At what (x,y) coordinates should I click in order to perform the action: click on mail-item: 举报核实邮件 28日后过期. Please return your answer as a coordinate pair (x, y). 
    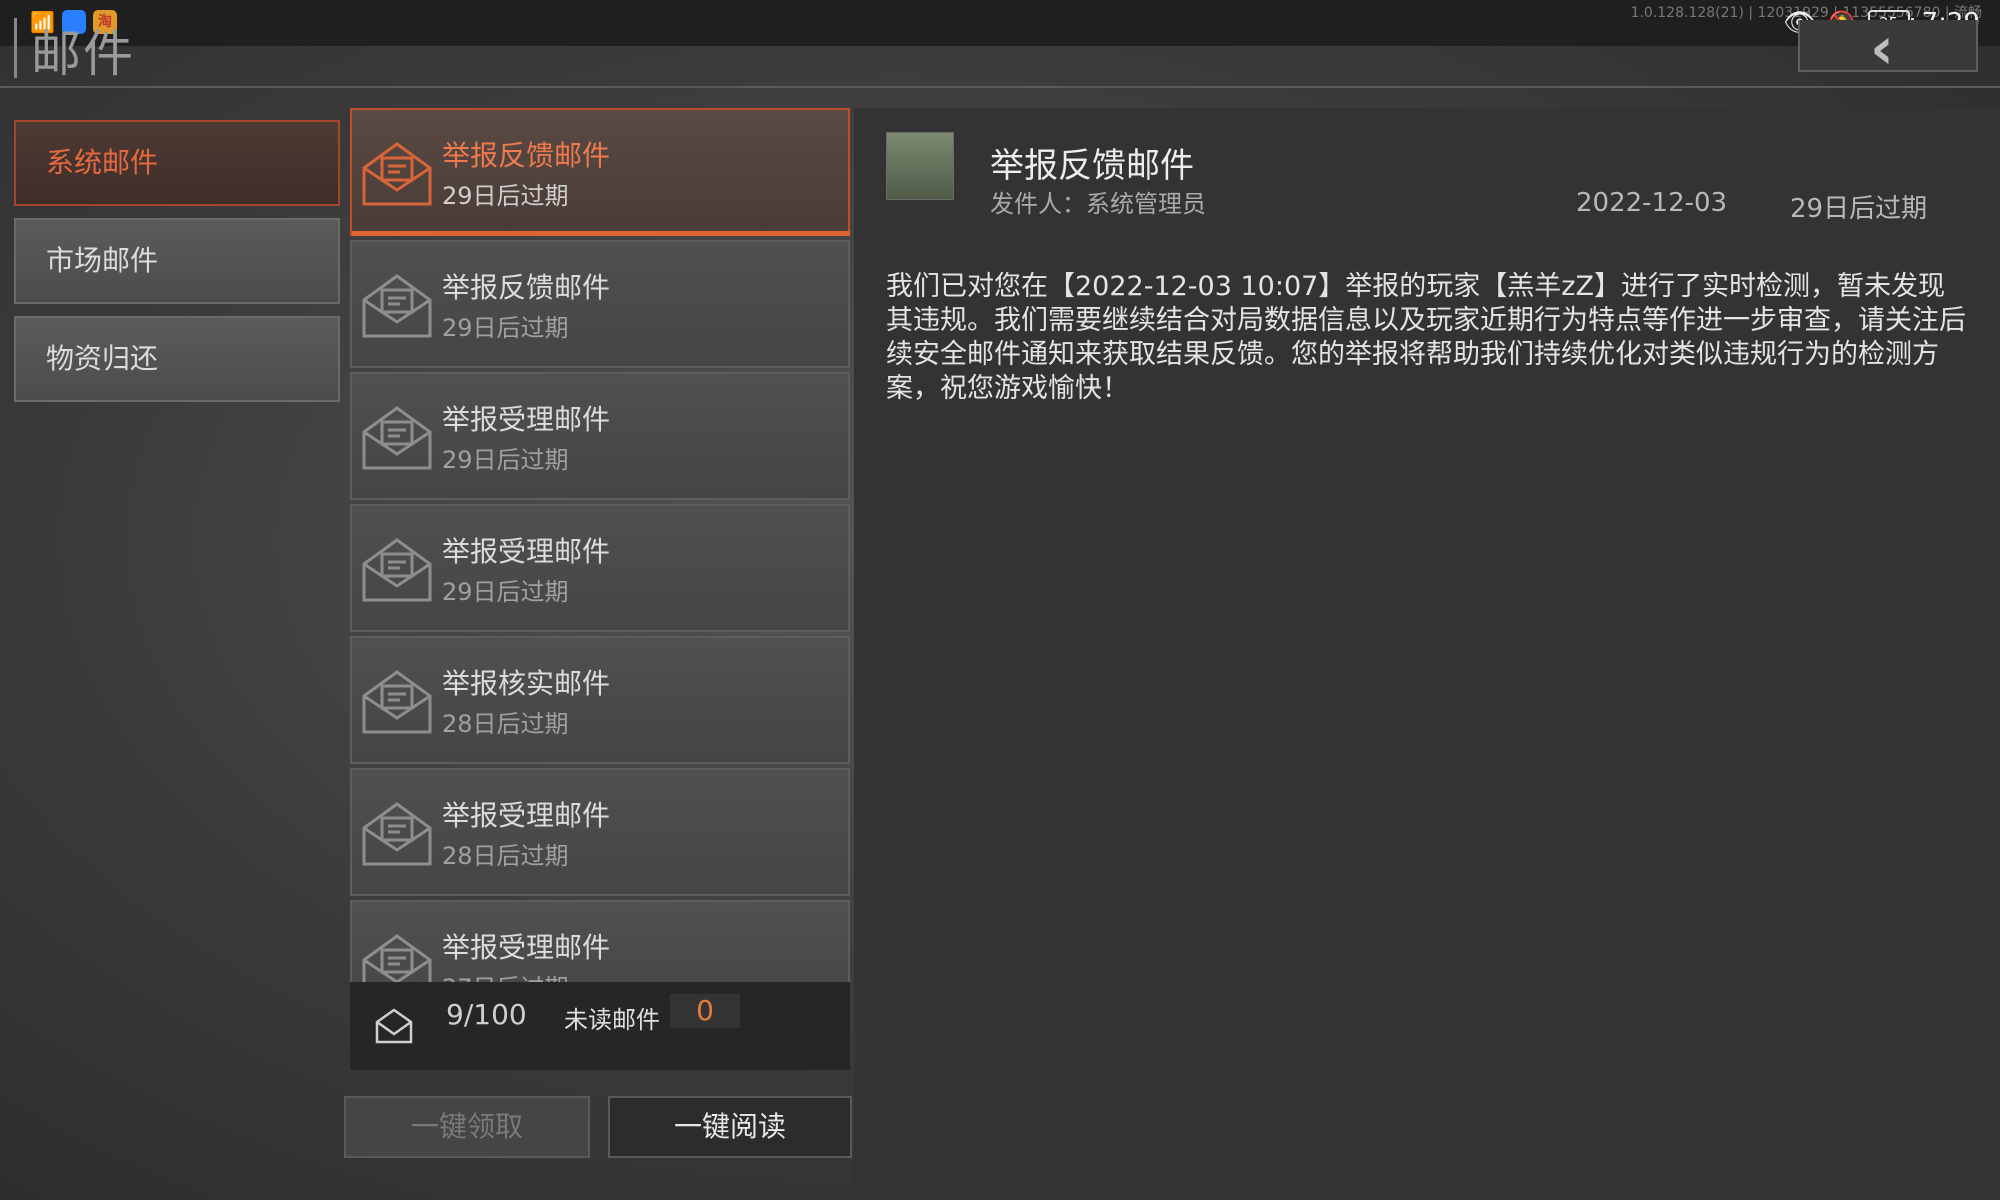
    Looking at the image, I should click on (600, 700).